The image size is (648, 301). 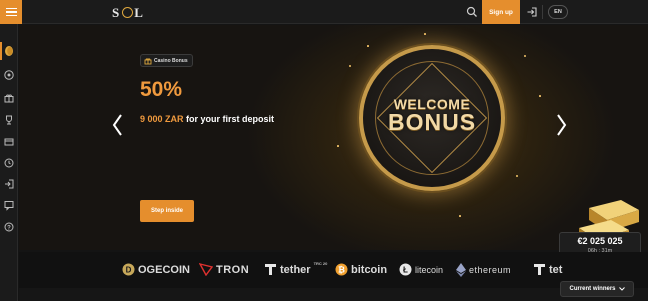 I want to click on crypto-tether: tether TRC 20, so click(x=296, y=268).